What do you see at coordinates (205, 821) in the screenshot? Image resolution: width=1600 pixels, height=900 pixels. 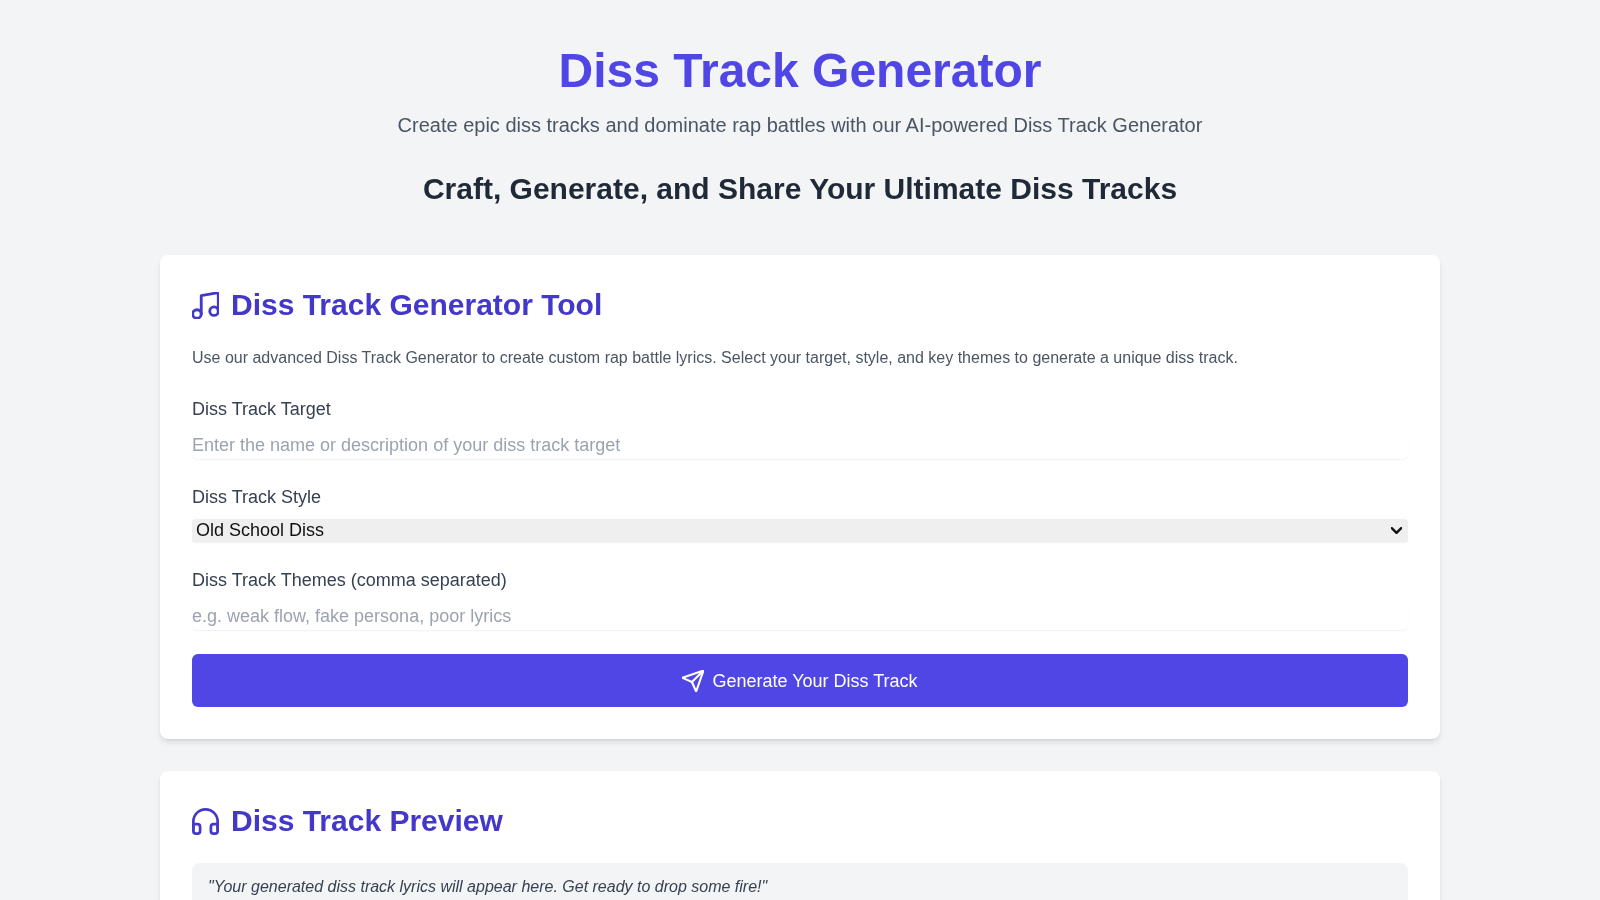 I see `headphones-icon` at bounding box center [205, 821].